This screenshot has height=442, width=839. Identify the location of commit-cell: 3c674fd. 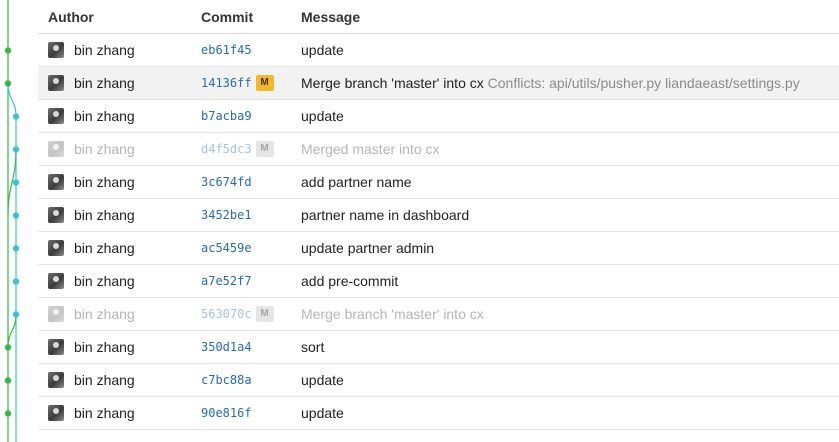
(251, 182).